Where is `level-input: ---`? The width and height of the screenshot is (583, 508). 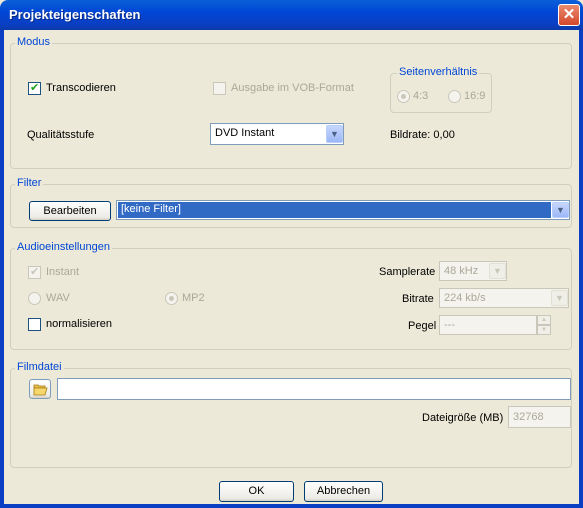
level-input: --- is located at coordinates (488, 325).